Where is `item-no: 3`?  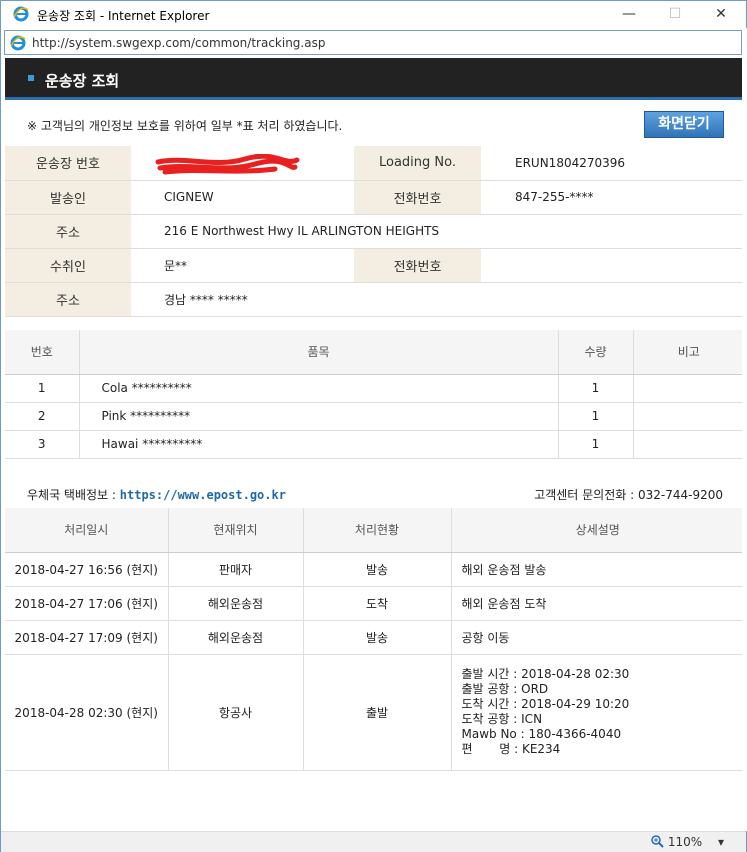 item-no: 3 is located at coordinates (42, 444).